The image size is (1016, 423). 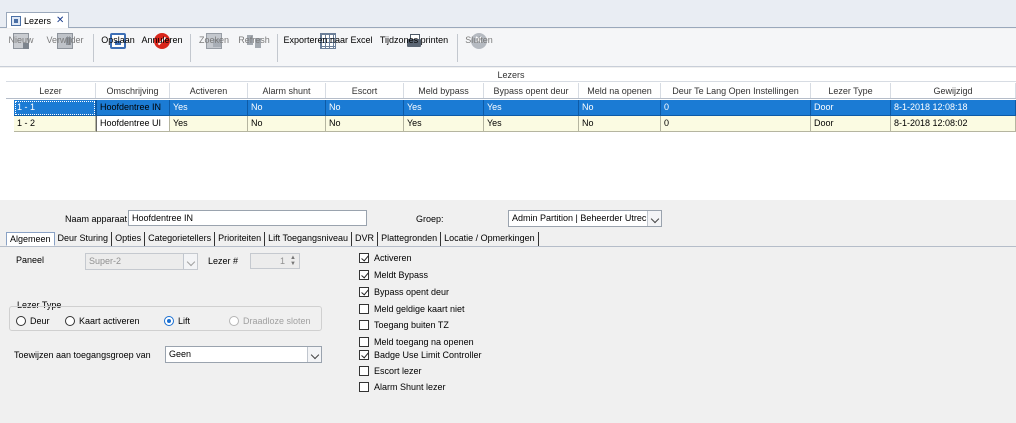 I want to click on checkbox-meld-geldige-kaart-niet: Meld geldige kaart niet, so click(x=412, y=309).